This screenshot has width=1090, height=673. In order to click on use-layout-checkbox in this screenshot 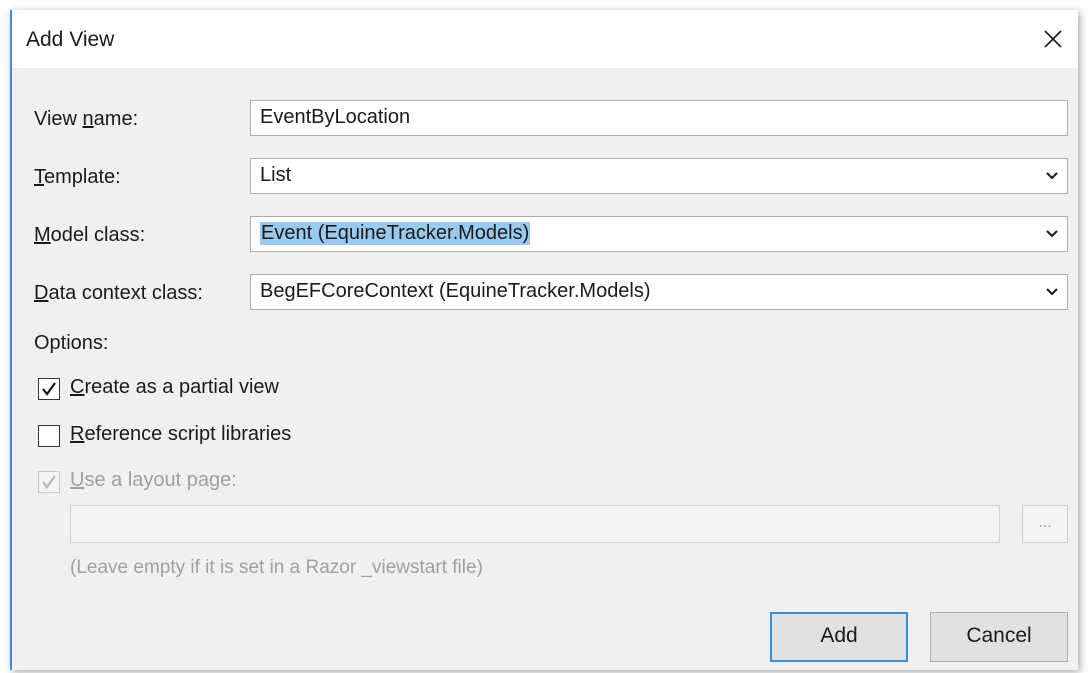, I will do `click(49, 482)`.